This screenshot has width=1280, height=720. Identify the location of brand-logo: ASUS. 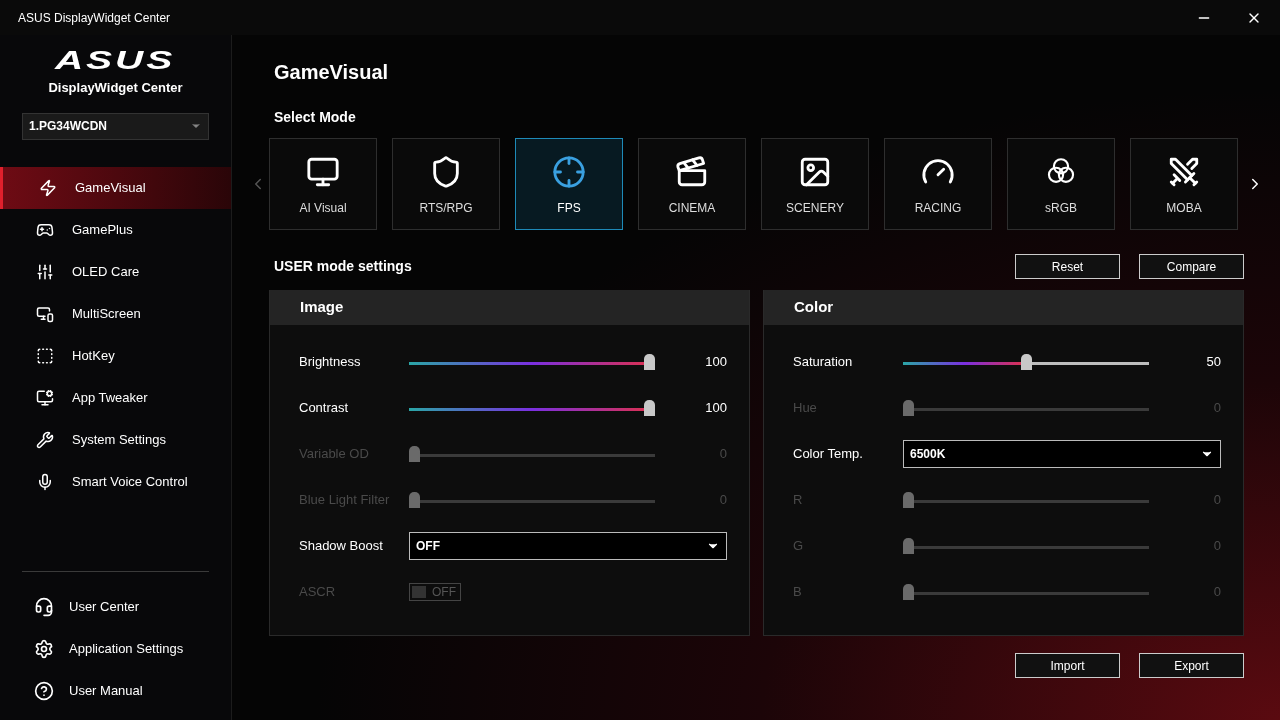
(115, 60).